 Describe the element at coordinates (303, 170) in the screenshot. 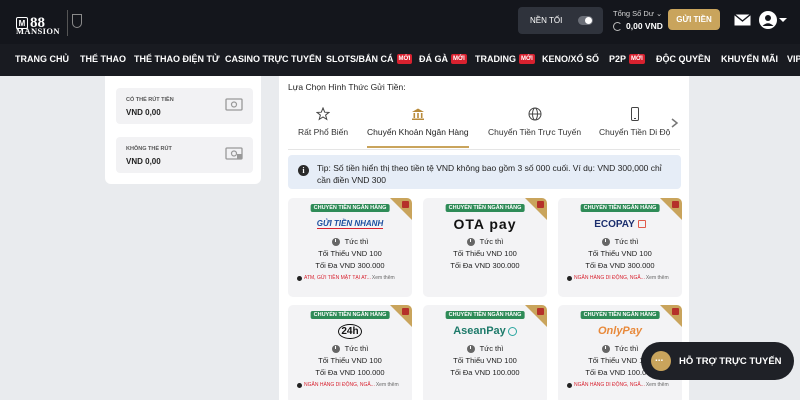

I see `info-icon: i` at that location.